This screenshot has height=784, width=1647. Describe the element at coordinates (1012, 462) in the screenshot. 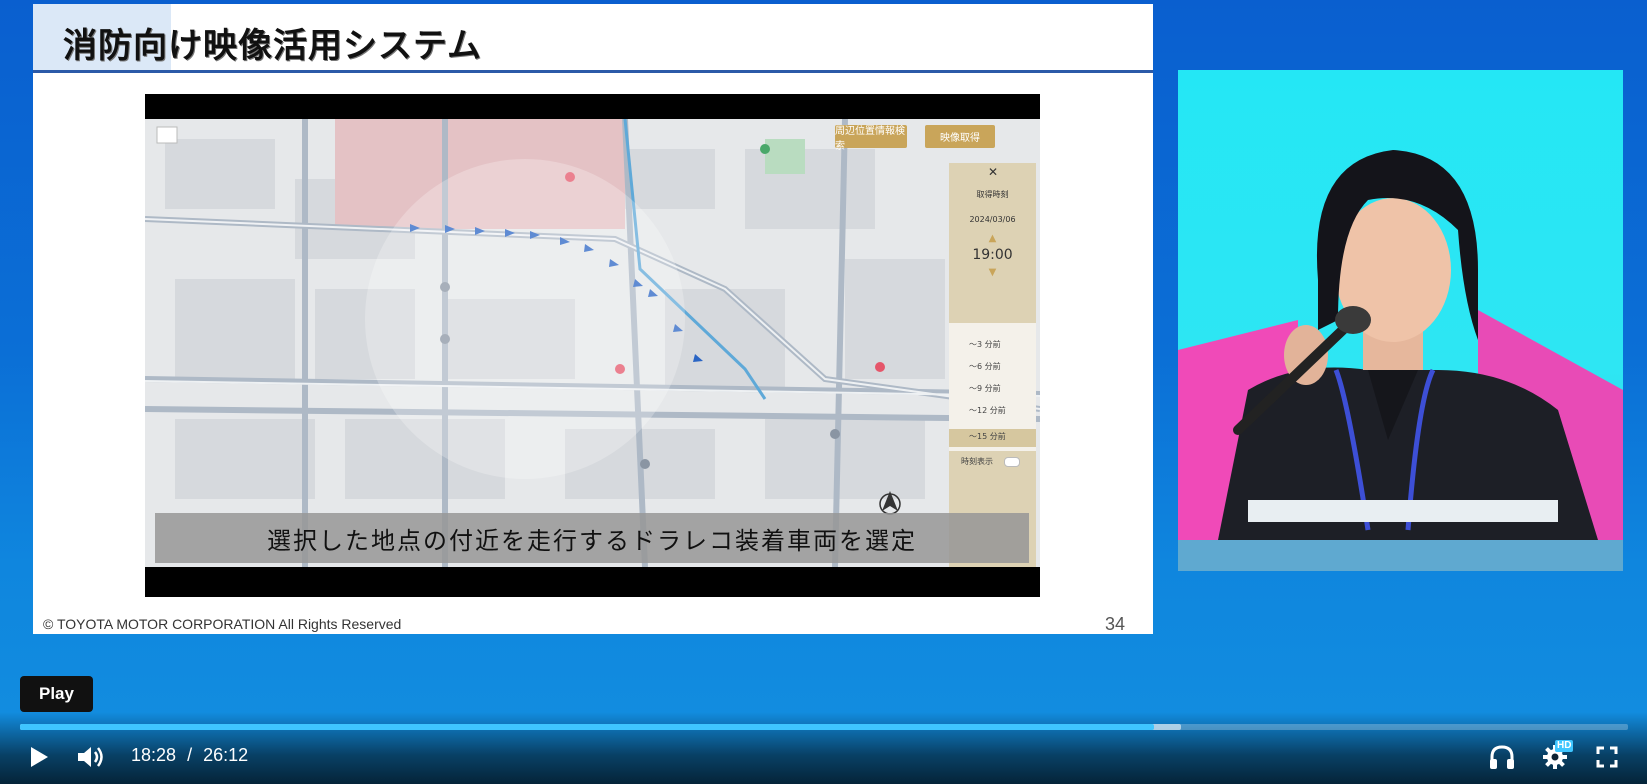

I see `time-display-toggle` at that location.